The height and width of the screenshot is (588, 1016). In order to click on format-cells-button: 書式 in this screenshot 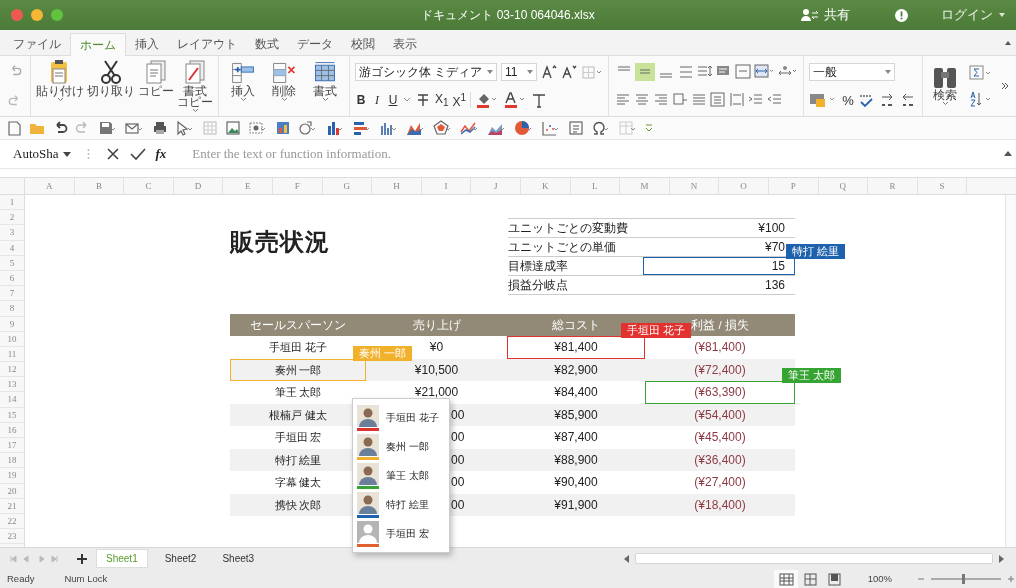, I will do `click(325, 86)`.